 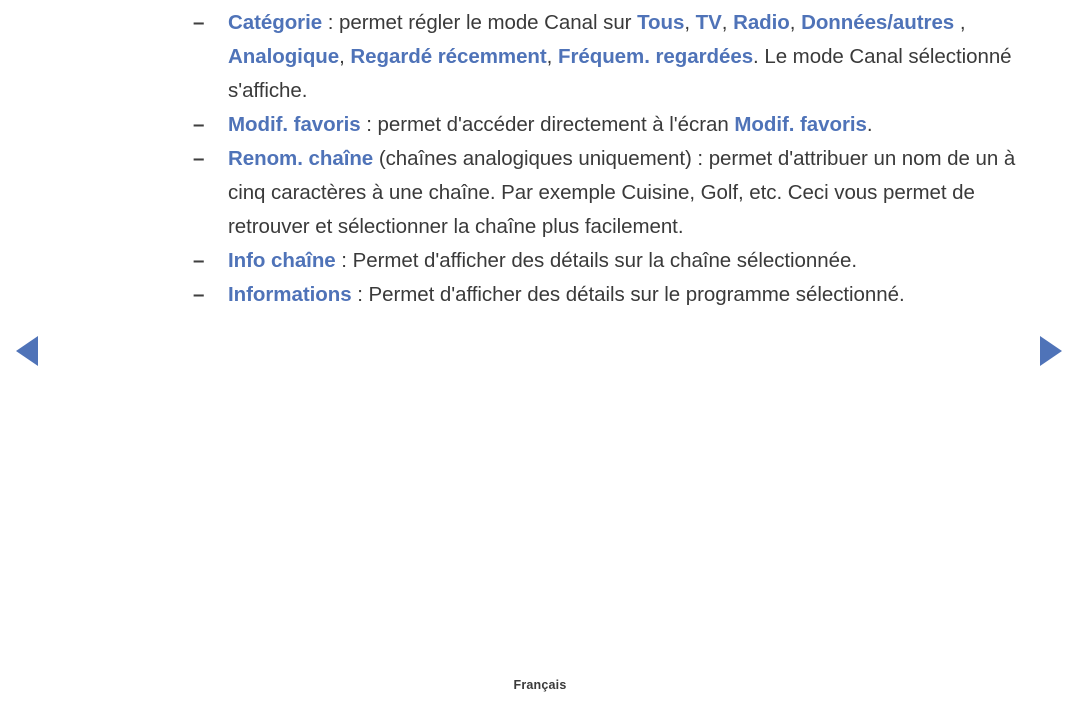 I want to click on highlighted-term: Modif. favoris, so click(x=800, y=124).